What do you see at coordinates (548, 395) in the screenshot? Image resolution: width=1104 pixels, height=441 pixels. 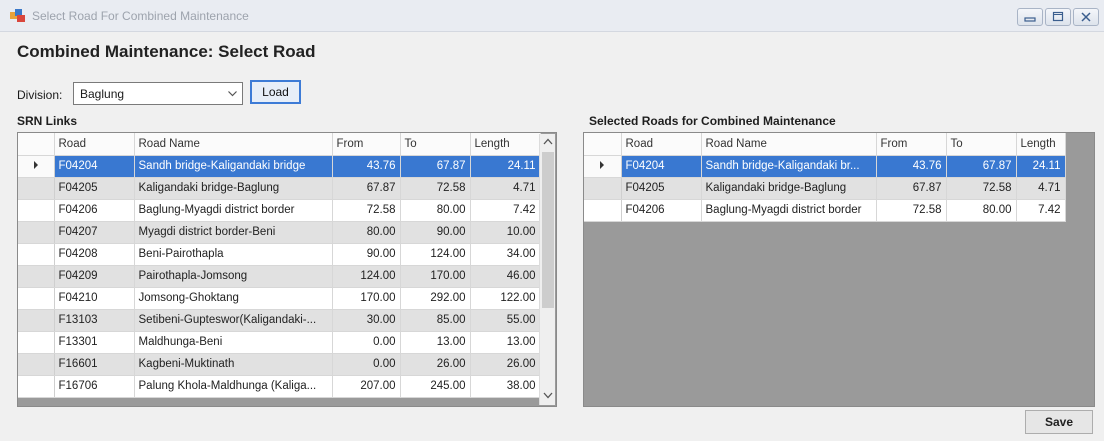 I see `scroll-down-icon` at bounding box center [548, 395].